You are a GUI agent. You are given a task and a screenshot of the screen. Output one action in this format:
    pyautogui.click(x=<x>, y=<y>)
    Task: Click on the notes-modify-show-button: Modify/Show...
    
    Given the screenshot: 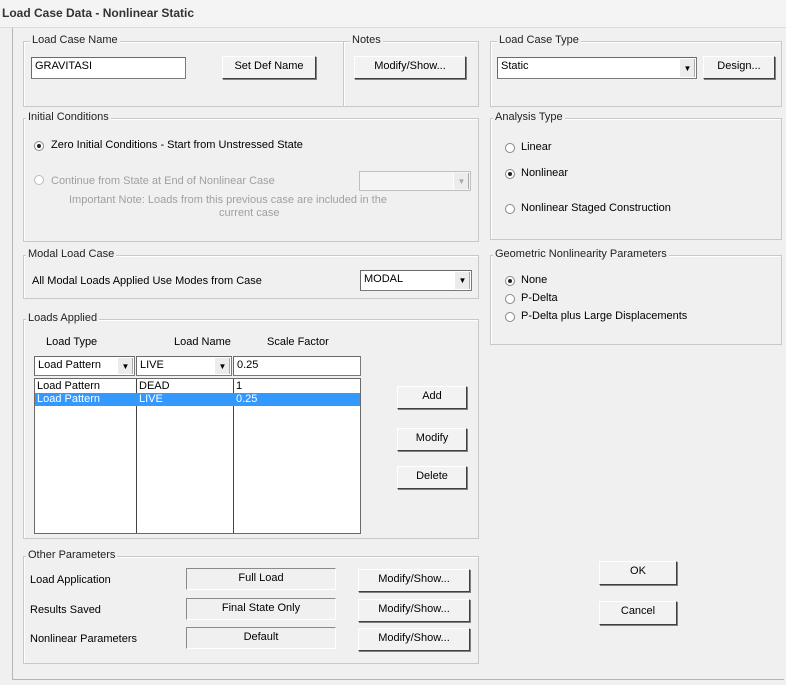 What is the action you would take?
    pyautogui.click(x=410, y=67)
    